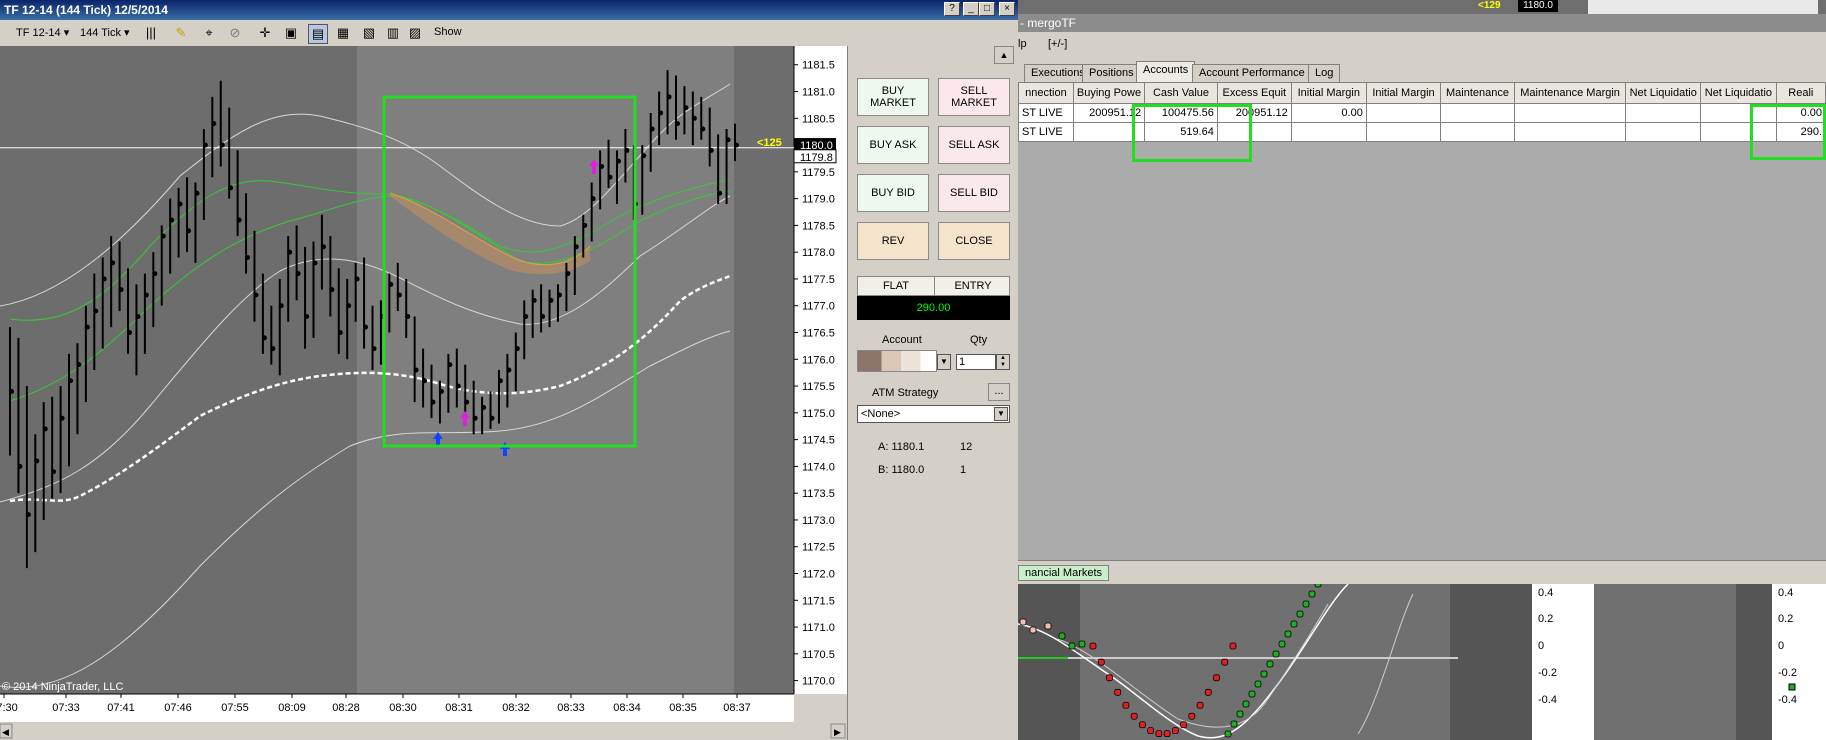 This screenshot has height=740, width=1826. Describe the element at coordinates (974, 97) in the screenshot. I see `sell-market-button: SELL MARKET` at that location.